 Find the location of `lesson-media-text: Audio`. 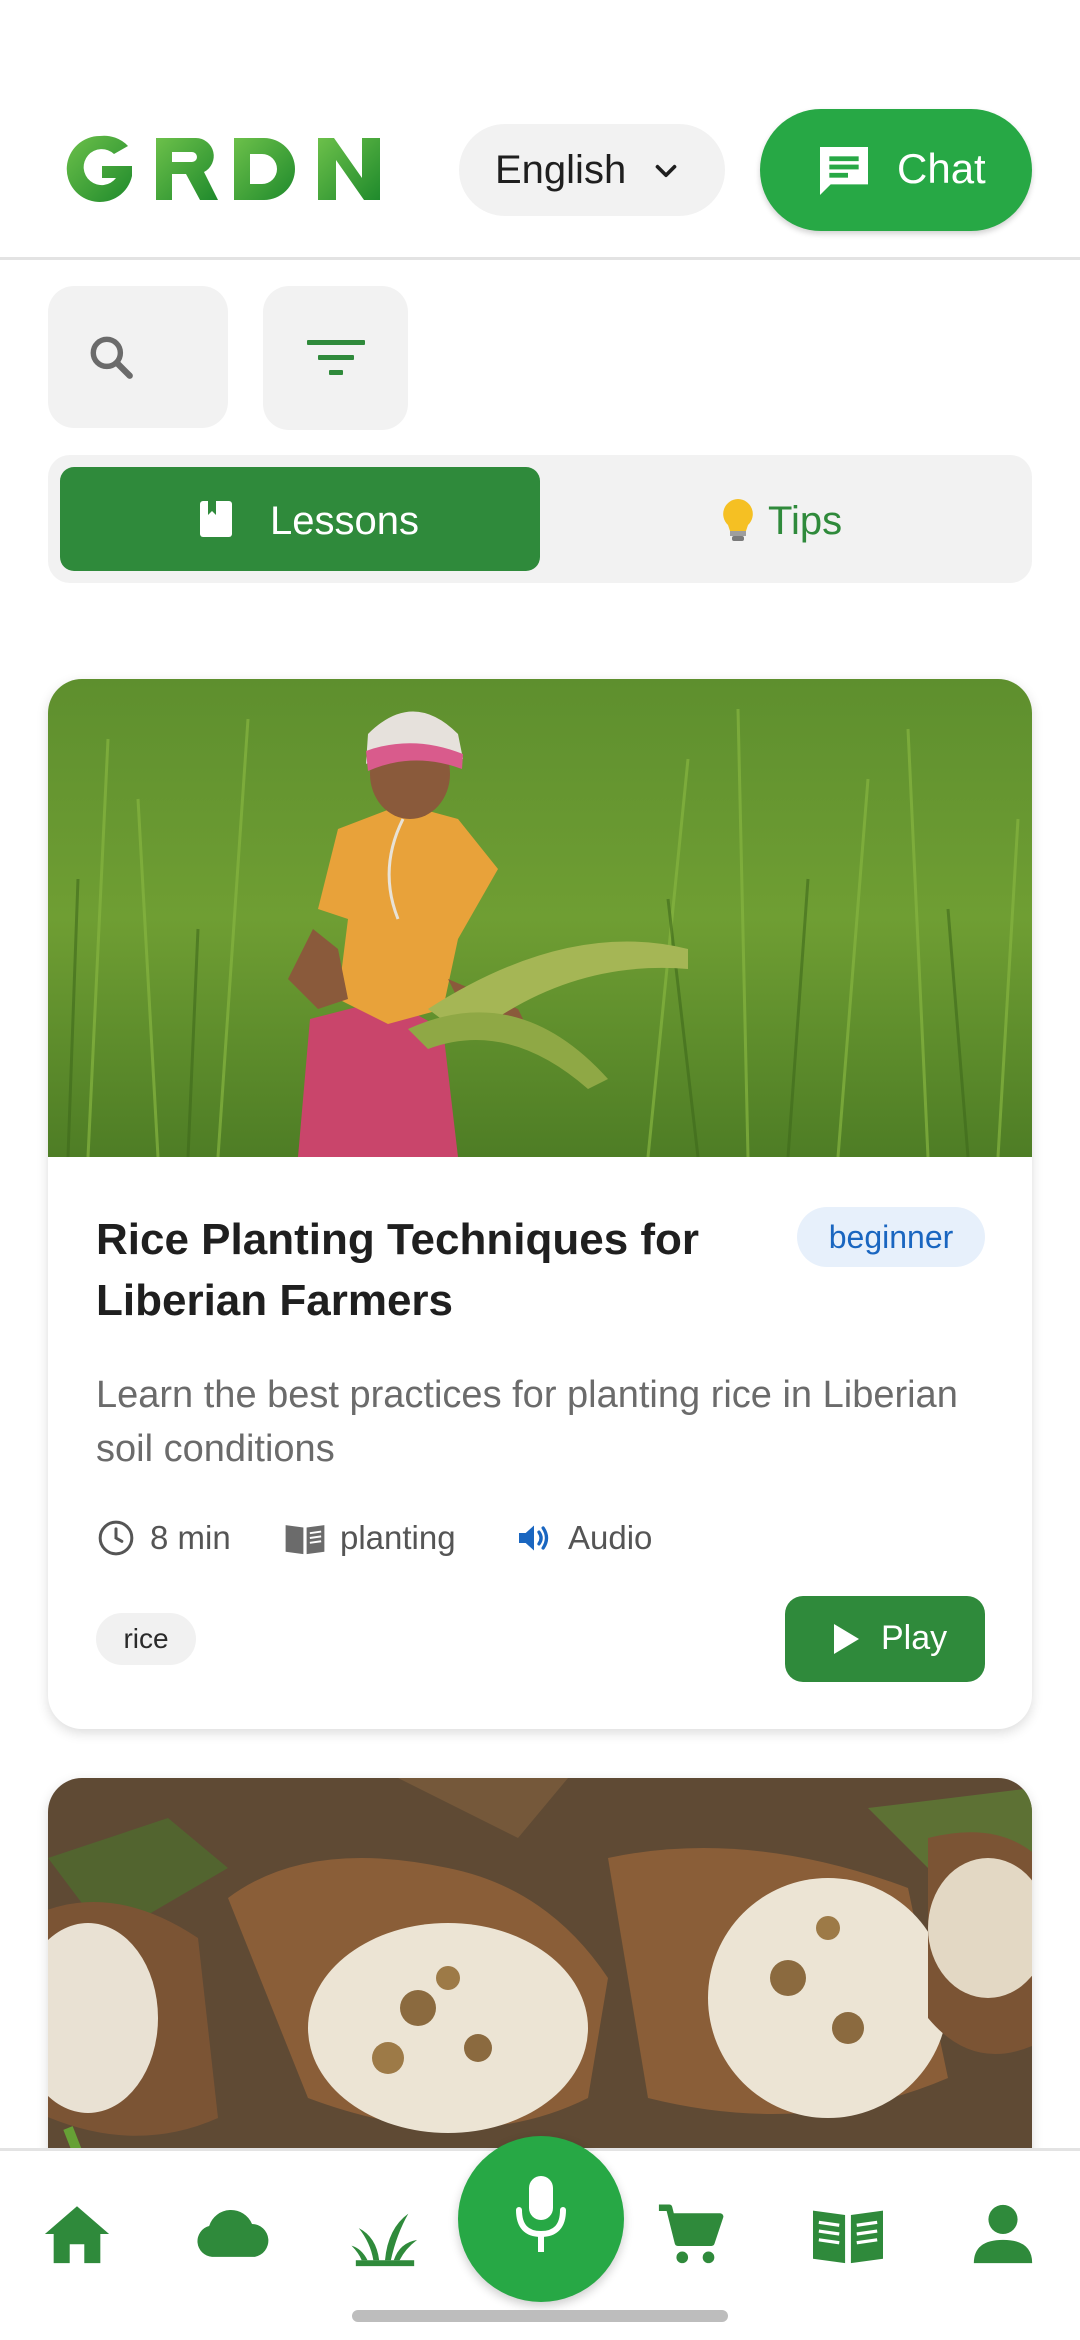

lesson-media-text: Audio is located at coordinates (610, 1537).